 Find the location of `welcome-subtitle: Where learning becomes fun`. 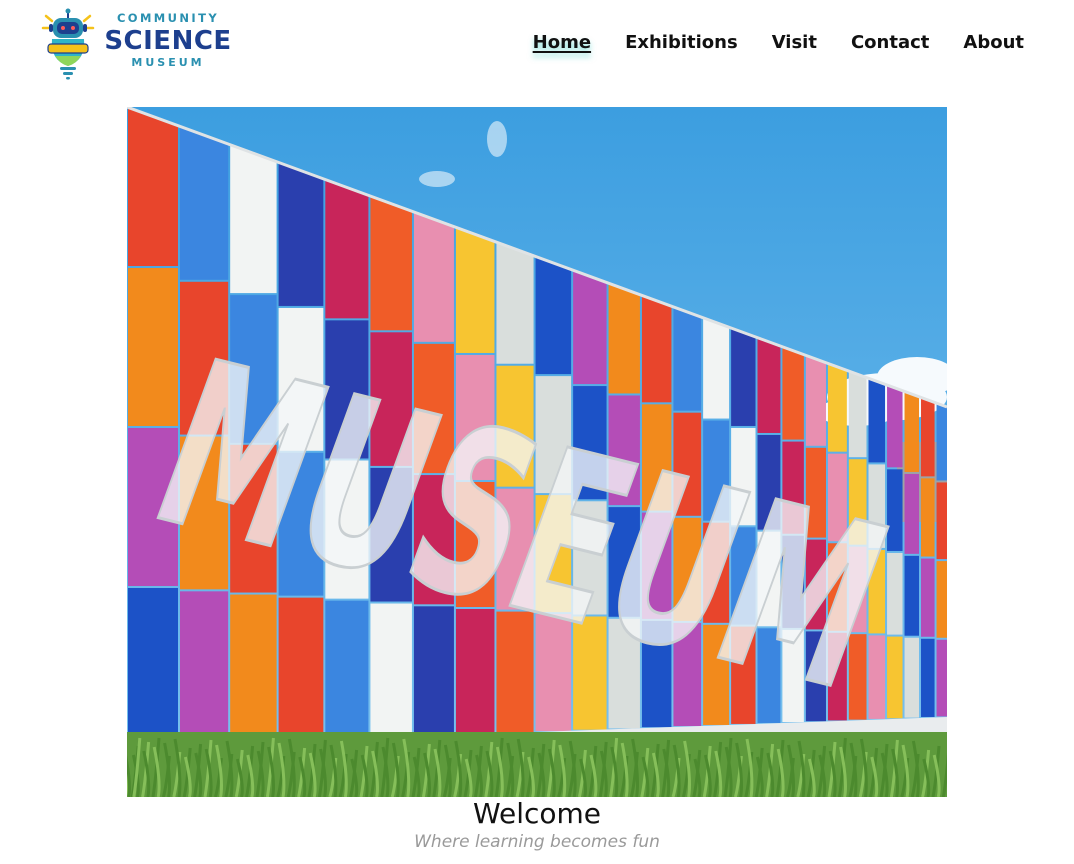

welcome-subtitle: Where learning becomes fun is located at coordinates (537, 842).